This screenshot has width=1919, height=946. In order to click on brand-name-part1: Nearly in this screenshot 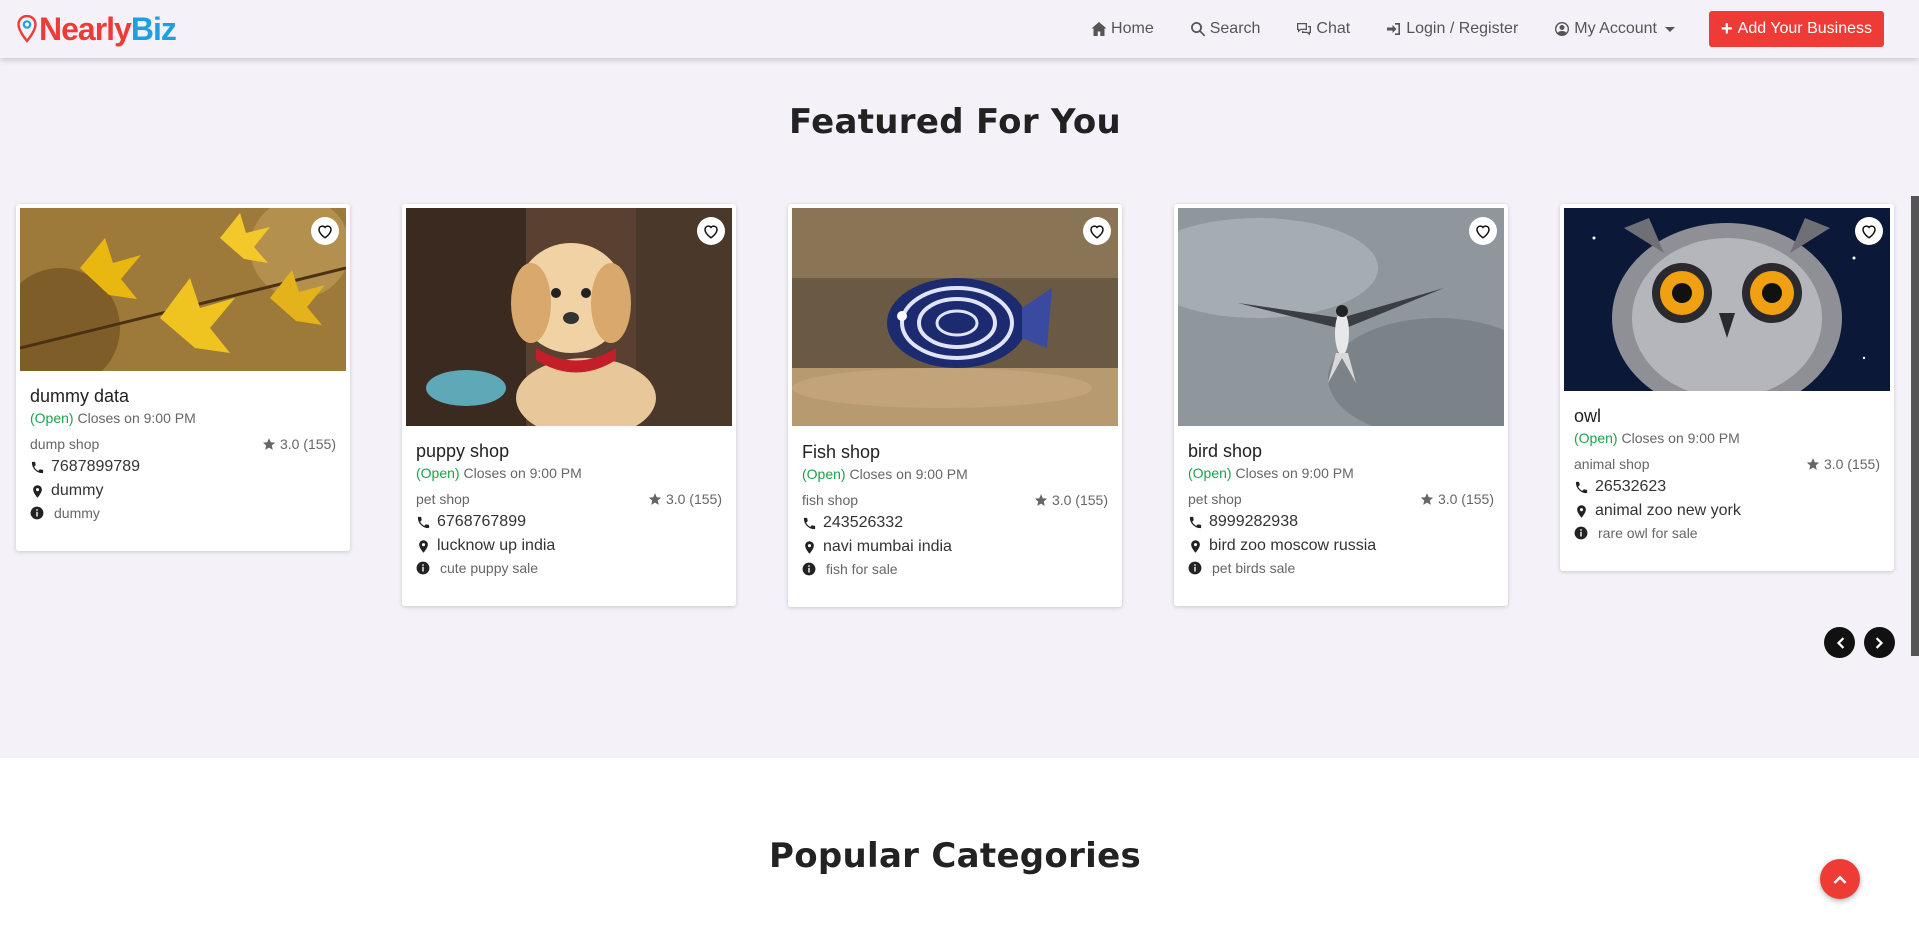, I will do `click(85, 28)`.